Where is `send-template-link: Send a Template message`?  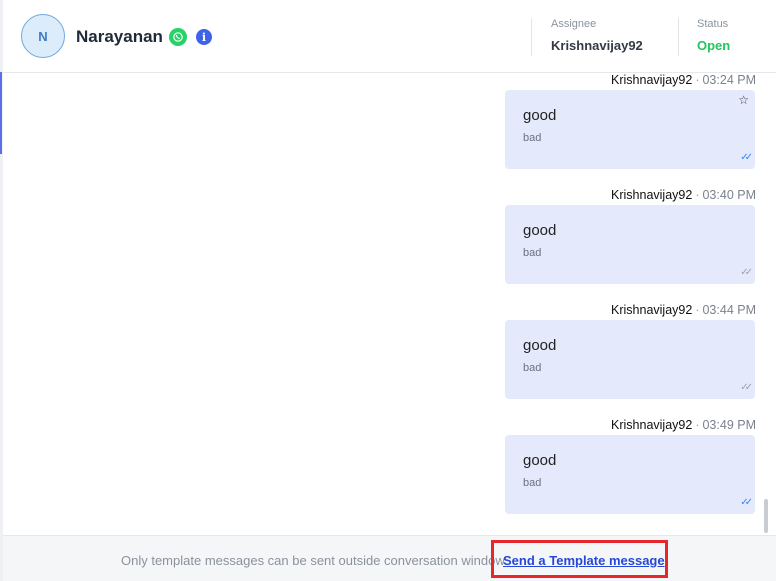 send-template-link: Send a Template message is located at coordinates (584, 560).